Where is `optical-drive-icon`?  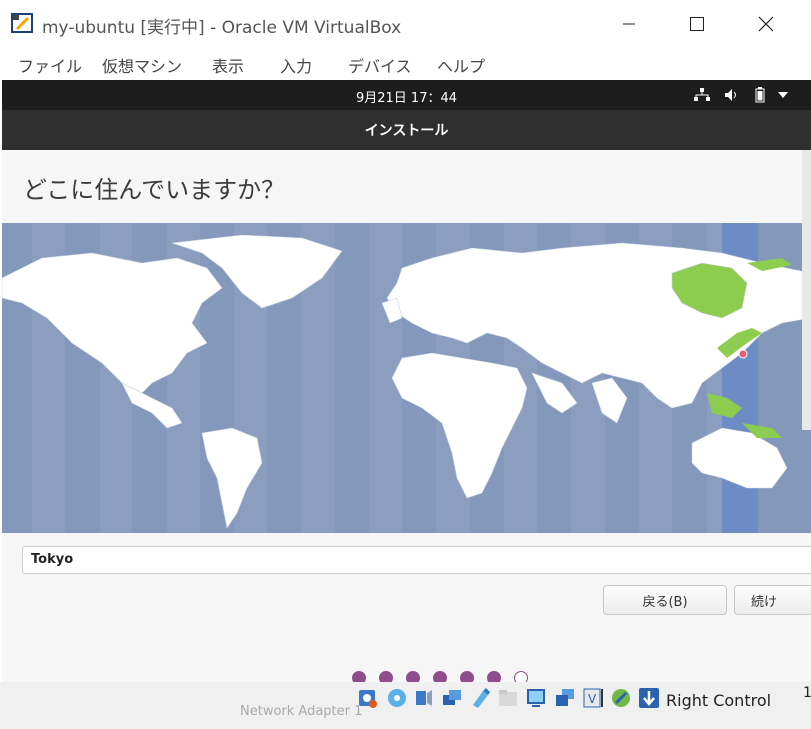
optical-drive-icon is located at coordinates (397, 698).